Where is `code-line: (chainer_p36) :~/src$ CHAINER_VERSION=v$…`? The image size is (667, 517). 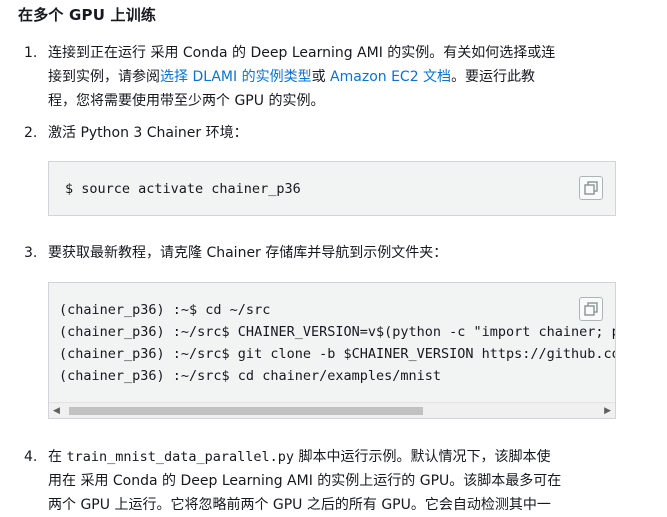
code-line: (chainer_p36) :~/src$ CHAINER_VERSION=v$… is located at coordinates (337, 332).